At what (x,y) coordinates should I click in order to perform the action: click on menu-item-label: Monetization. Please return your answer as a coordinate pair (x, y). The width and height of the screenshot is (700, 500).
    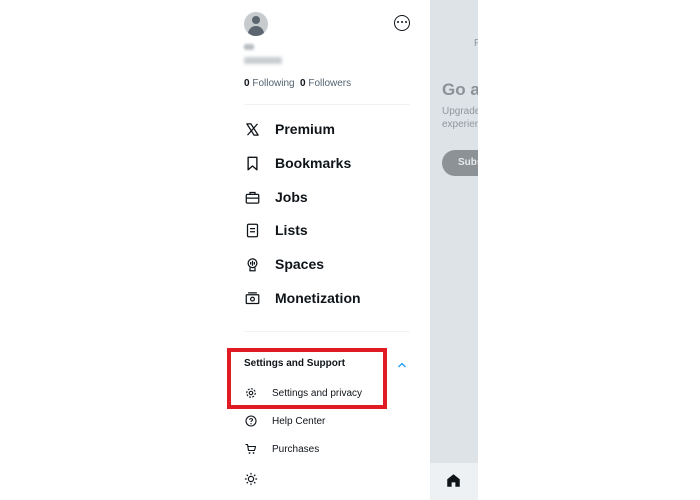
    Looking at the image, I should click on (318, 298).